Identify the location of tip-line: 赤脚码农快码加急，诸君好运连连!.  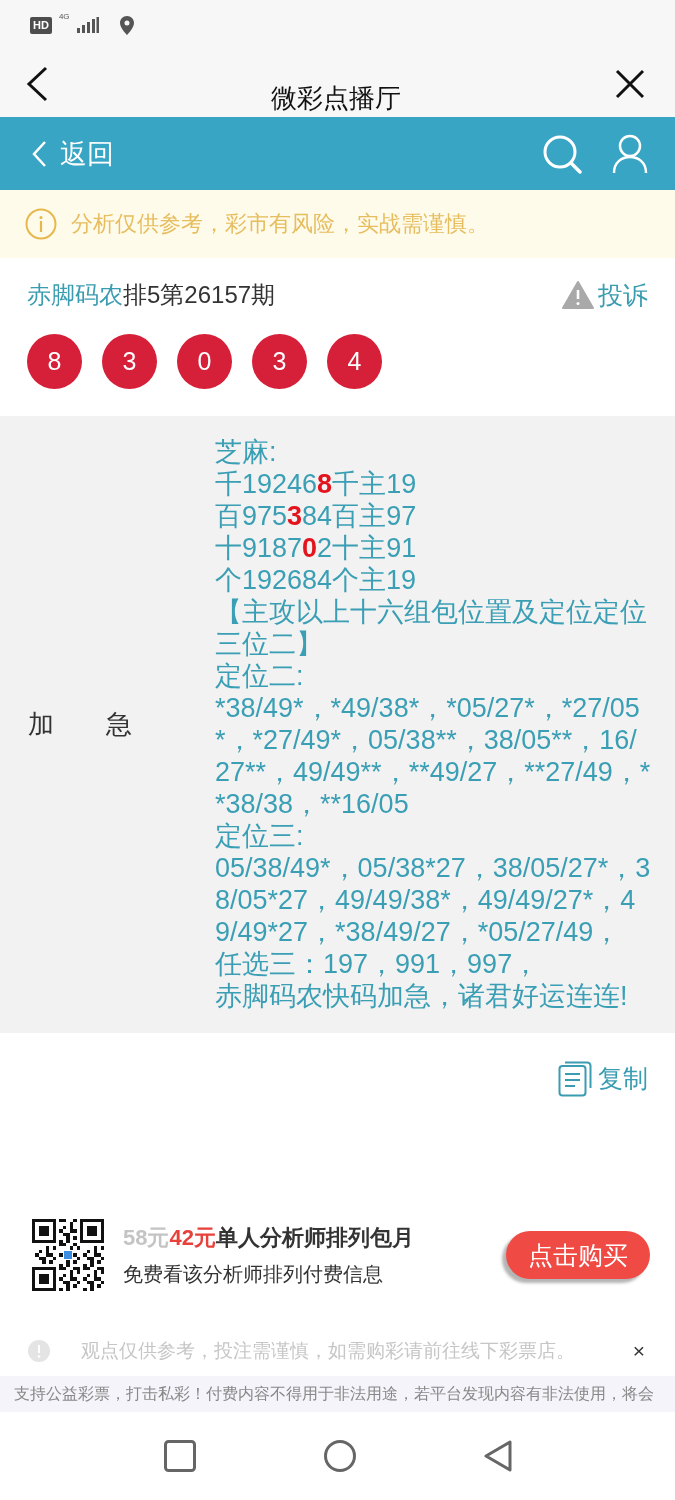
(422, 996).